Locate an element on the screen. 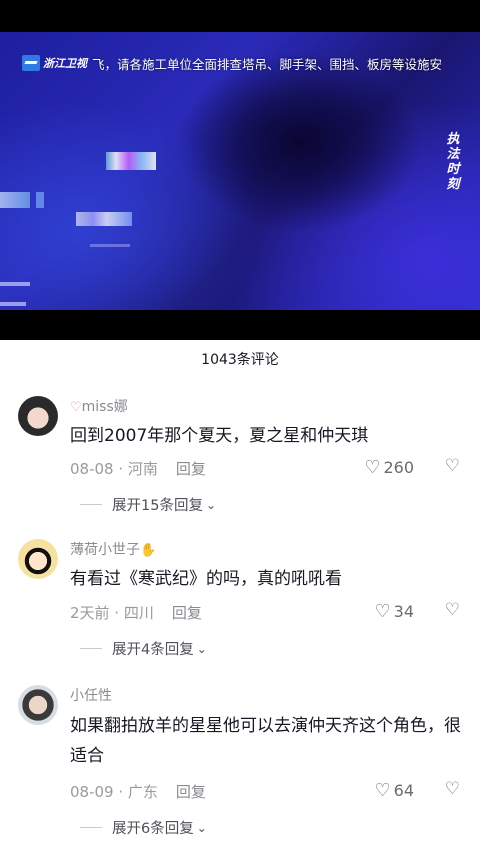 The height and width of the screenshot is (853, 480). heart-emoji-icon: ♡ is located at coordinates (76, 407).